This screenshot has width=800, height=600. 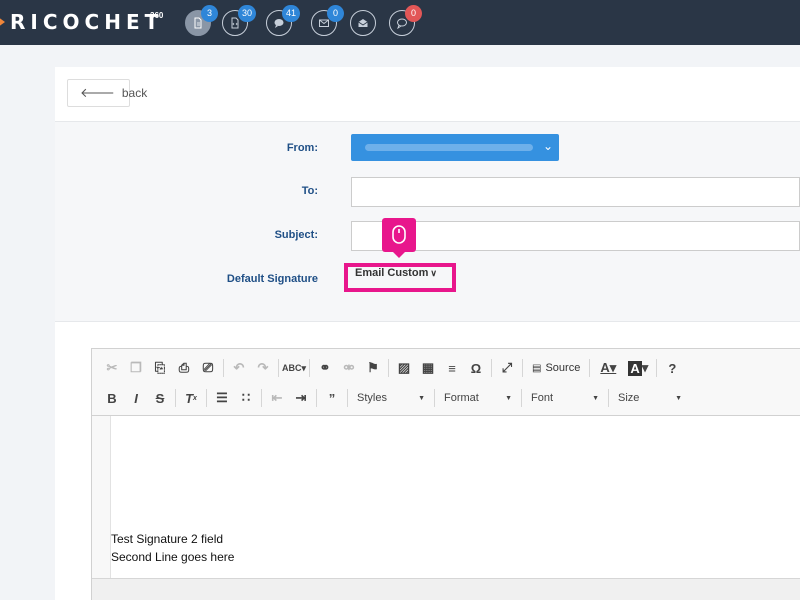 What do you see at coordinates (461, 398) in the screenshot?
I see `format-label: Format` at bounding box center [461, 398].